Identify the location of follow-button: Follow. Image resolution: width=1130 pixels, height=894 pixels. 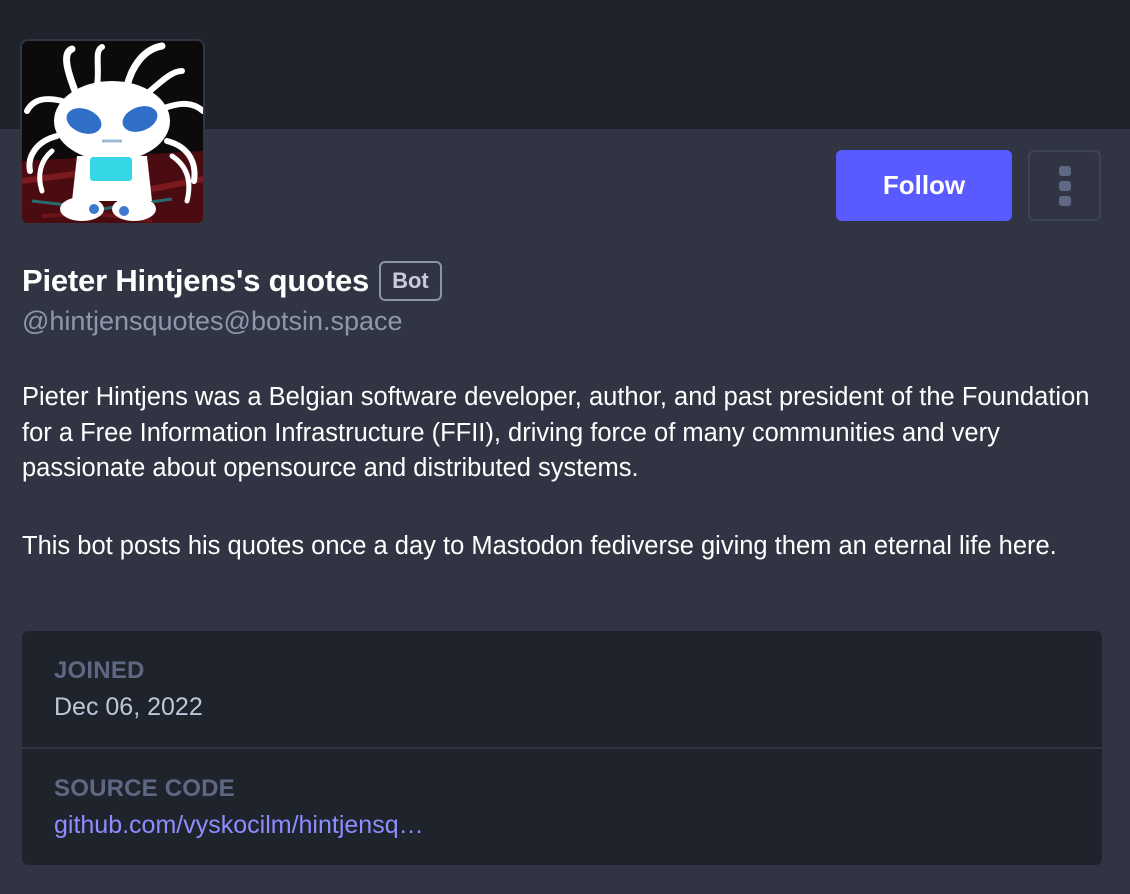
(924, 185).